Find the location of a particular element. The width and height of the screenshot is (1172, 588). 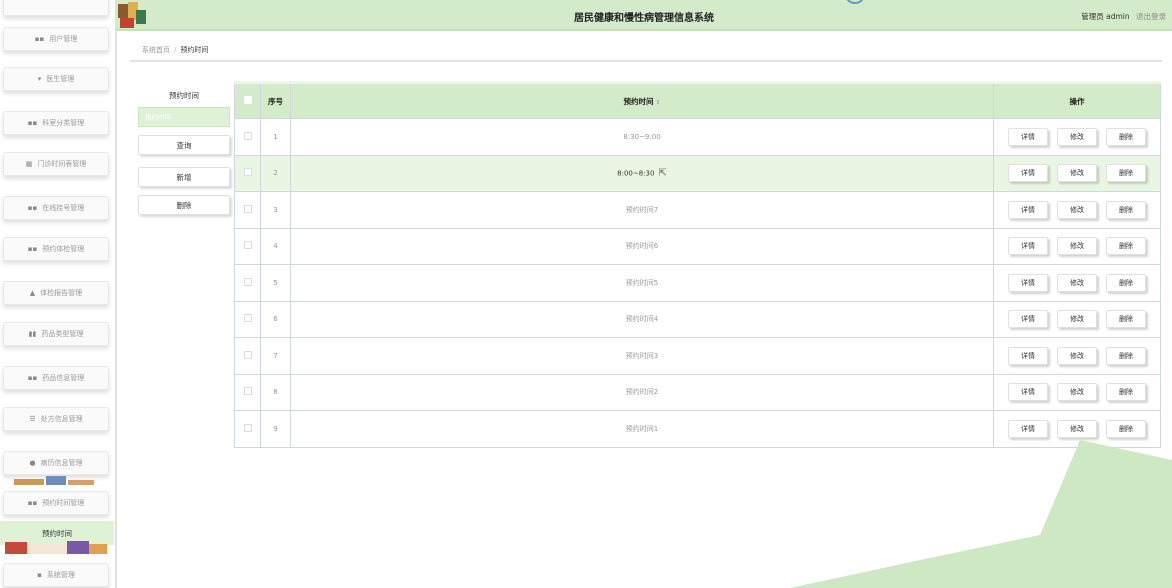

table-row: 7 预约时间3 详情 修改 删除 is located at coordinates (697, 356).